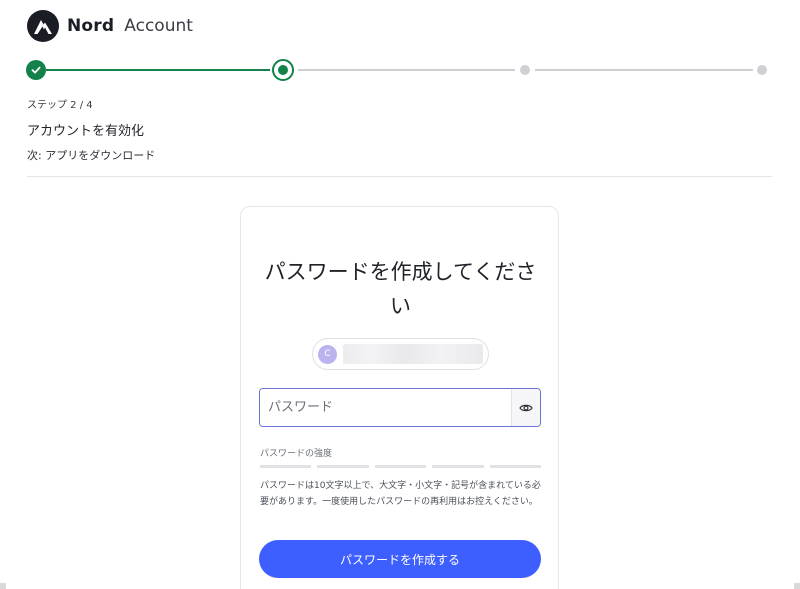  What do you see at coordinates (296, 454) in the screenshot?
I see `strength-label: パスワードの強度` at bounding box center [296, 454].